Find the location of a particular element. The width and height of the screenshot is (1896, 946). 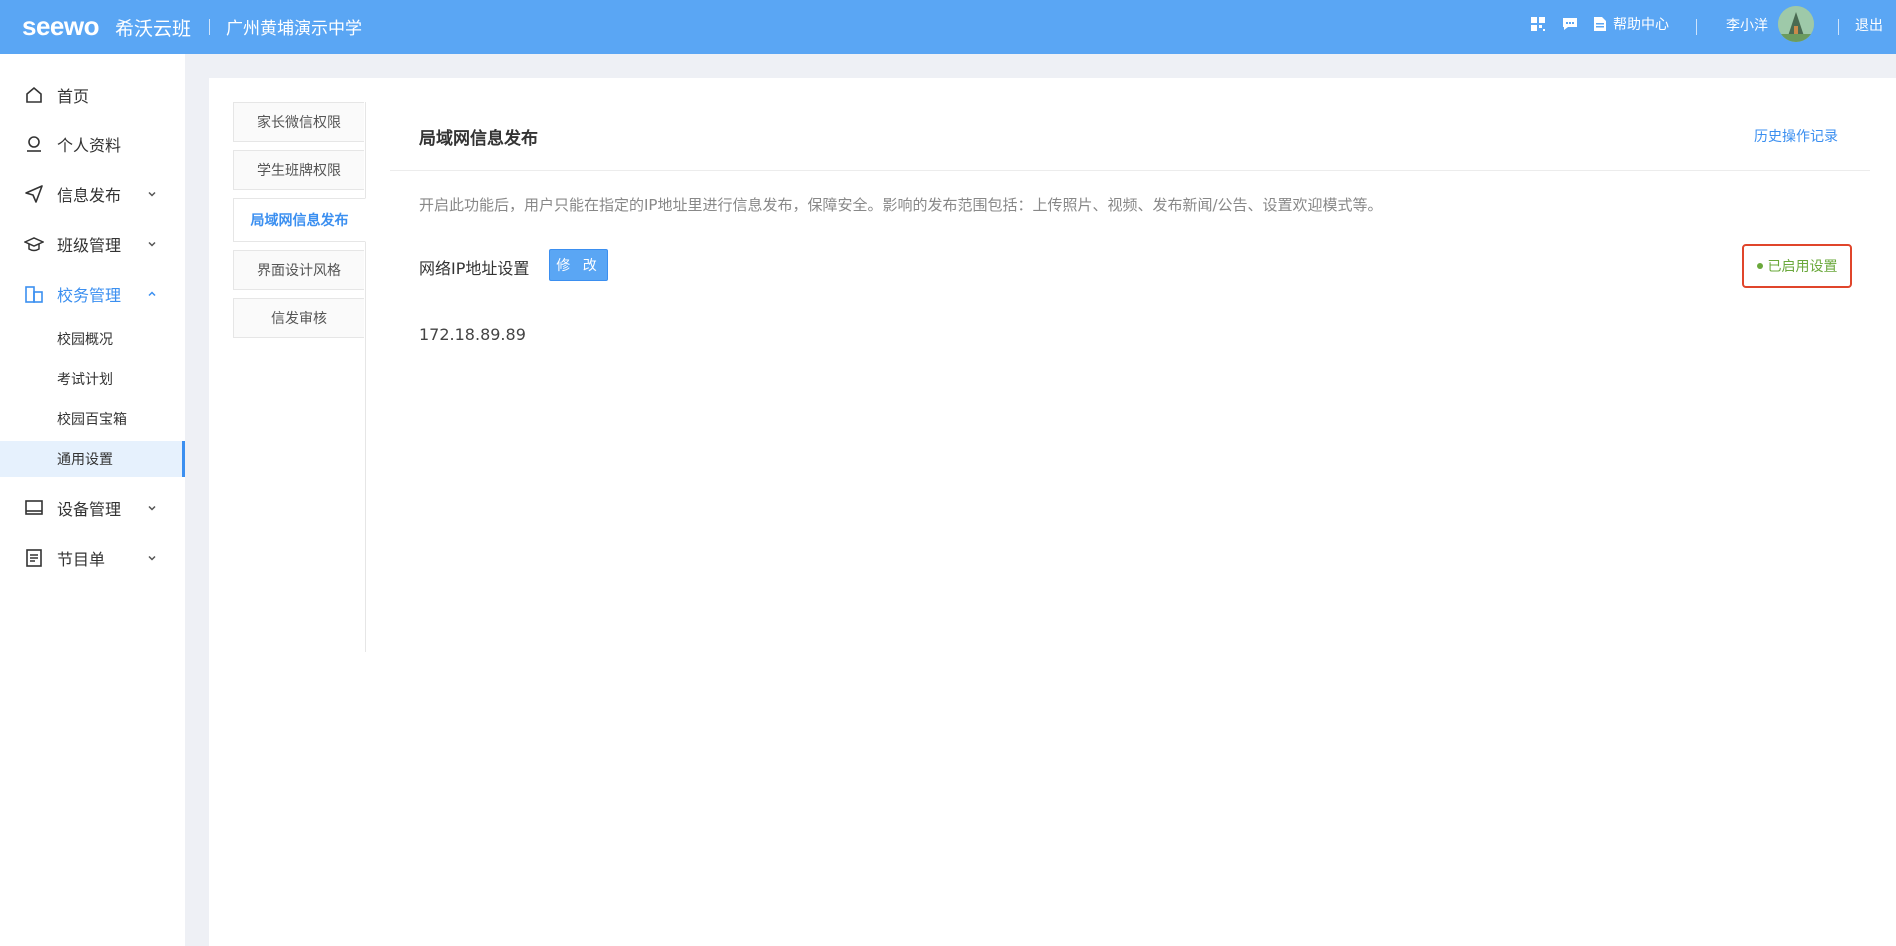

status-label: 已启用设置 is located at coordinates (1802, 267).